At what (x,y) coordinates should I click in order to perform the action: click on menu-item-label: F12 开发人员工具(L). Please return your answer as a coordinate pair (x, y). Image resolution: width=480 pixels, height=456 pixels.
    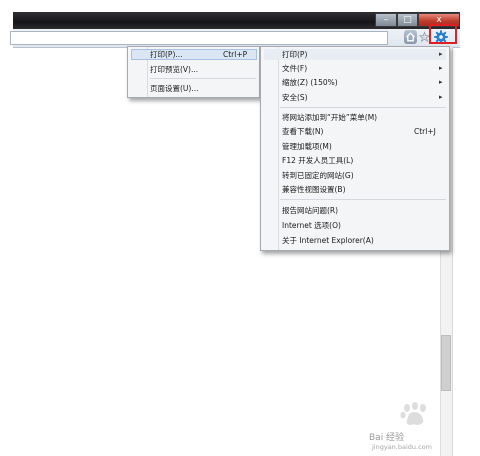
    Looking at the image, I should click on (318, 160).